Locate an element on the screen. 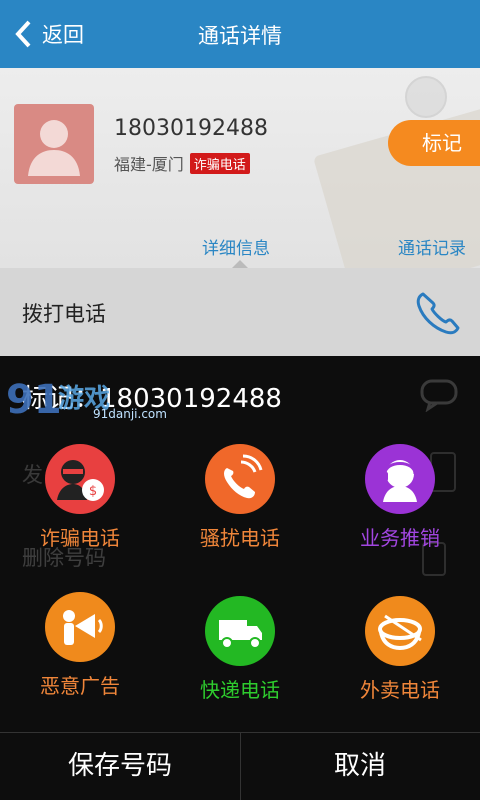 Image resolution: width=480 pixels, height=800 pixels. save-number-button: 保存号码 is located at coordinates (120, 766).